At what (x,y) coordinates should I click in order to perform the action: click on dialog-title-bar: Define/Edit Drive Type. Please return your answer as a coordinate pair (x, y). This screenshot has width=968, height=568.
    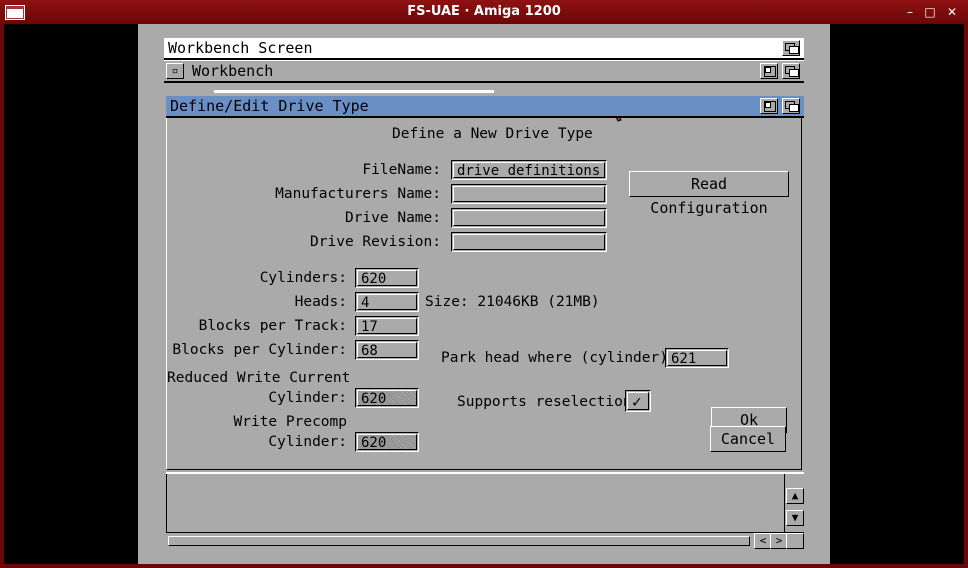
    Looking at the image, I should click on (485, 107).